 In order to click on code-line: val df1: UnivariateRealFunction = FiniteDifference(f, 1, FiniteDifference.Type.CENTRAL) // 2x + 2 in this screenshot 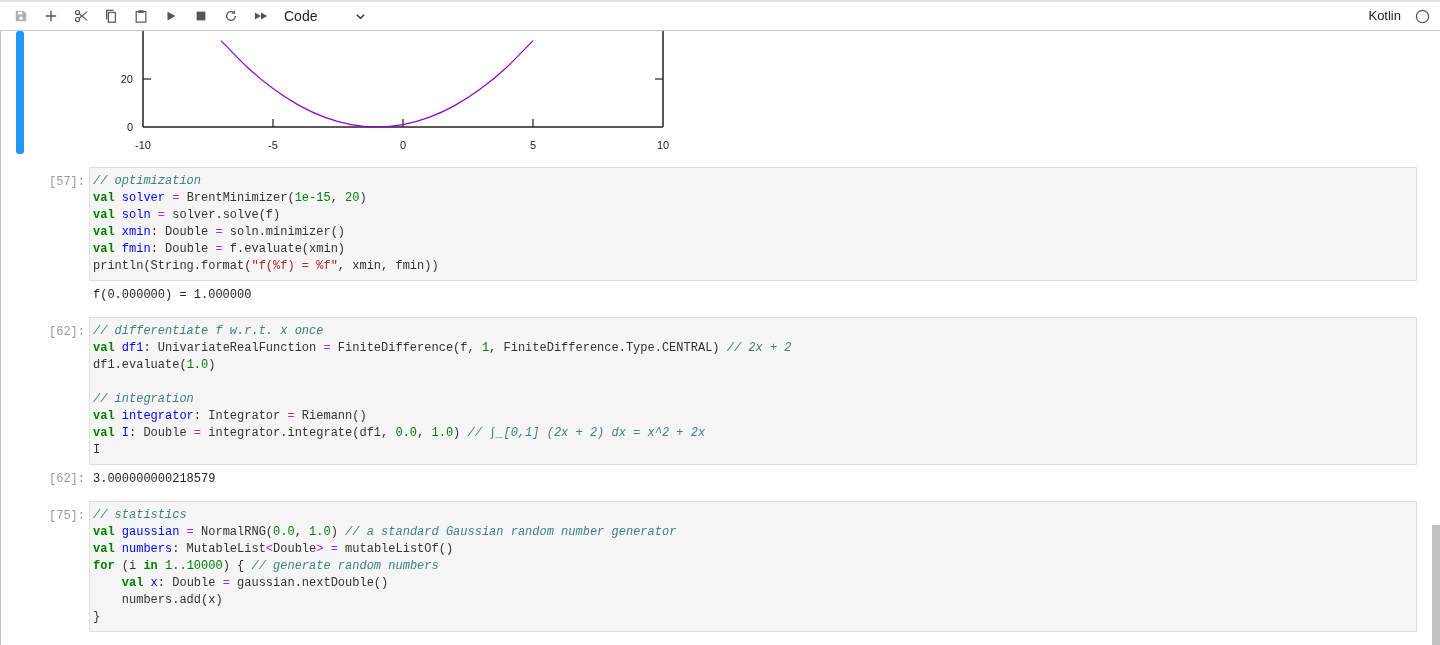, I will do `click(443, 348)`.